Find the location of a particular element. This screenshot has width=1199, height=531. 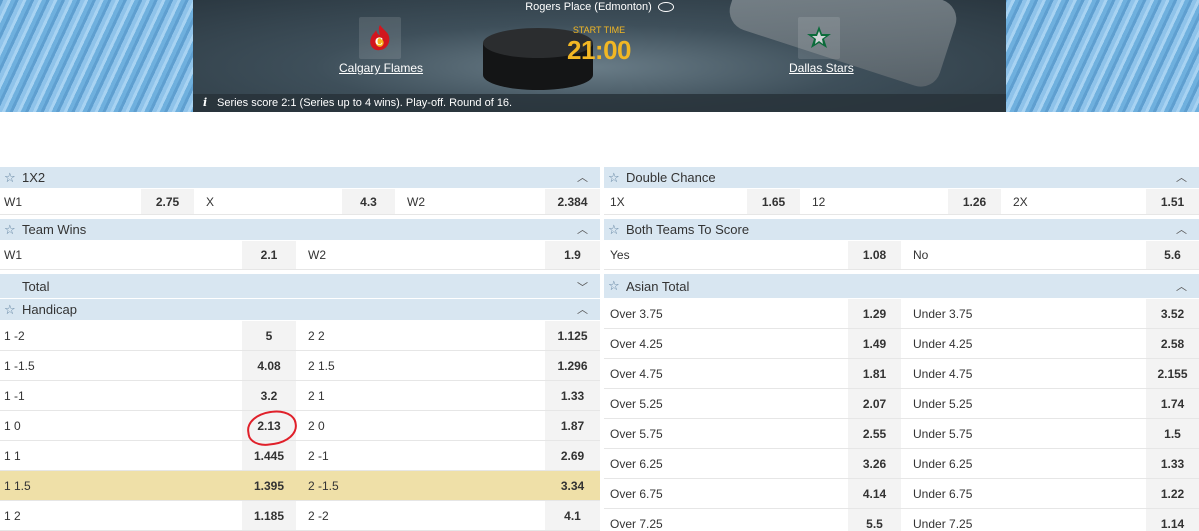

bet-label: Under 4.75 is located at coordinates (1023, 373).